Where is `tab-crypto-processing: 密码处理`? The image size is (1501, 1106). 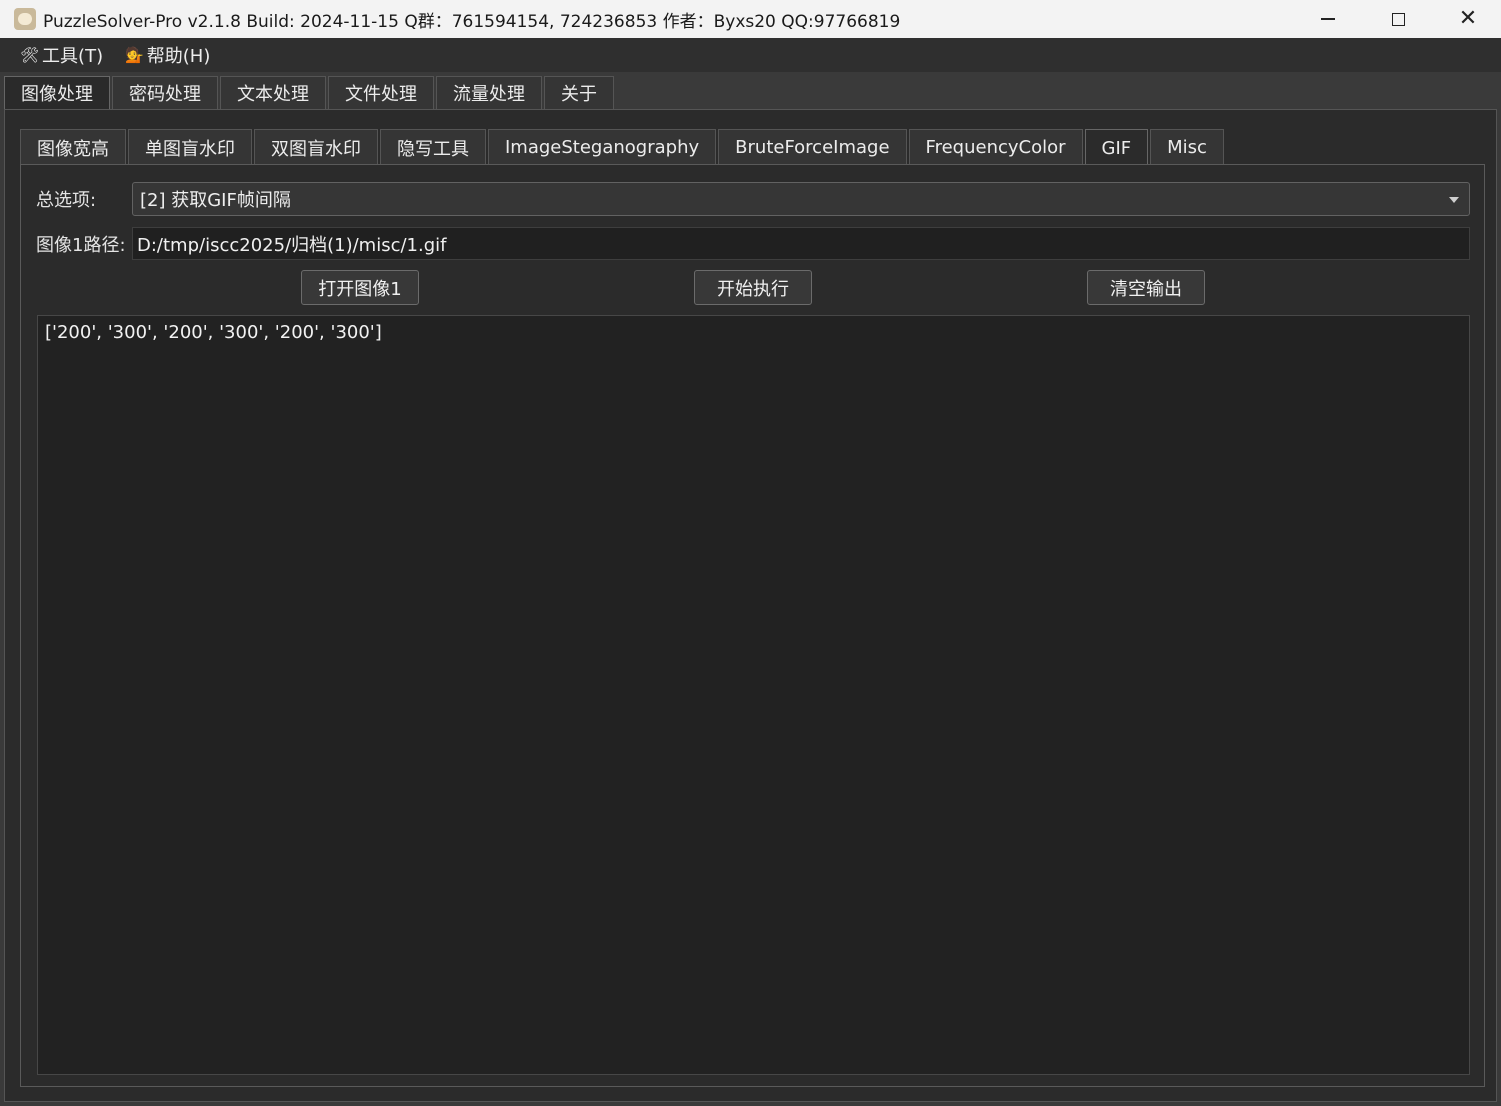 tab-crypto-processing: 密码处理 is located at coordinates (165, 92).